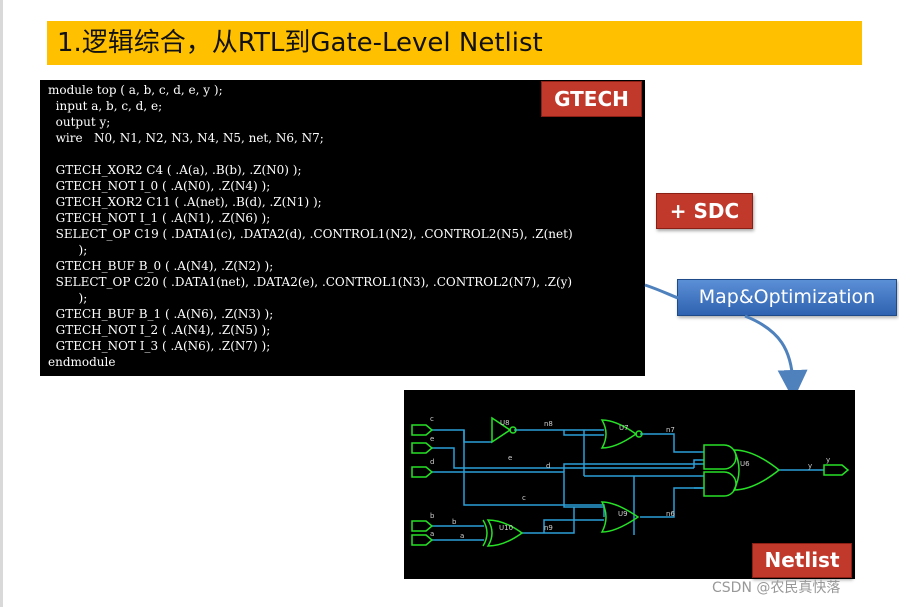 The width and height of the screenshot is (899, 607). Describe the element at coordinates (159, 346) in the screenshot. I see `code-line: GTECH_NOT I_3 ( .A(N6), .Z(N7) );` at that location.